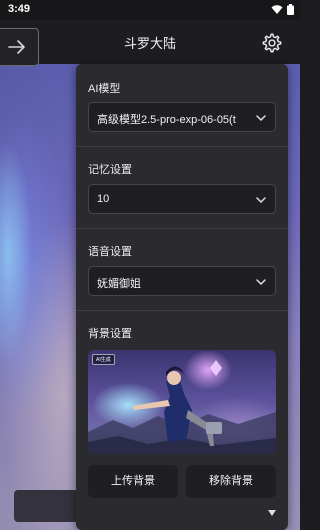 This screenshot has height=530, width=320. What do you see at coordinates (110, 170) in the screenshot?
I see `memory-label: 记忆设置` at bounding box center [110, 170].